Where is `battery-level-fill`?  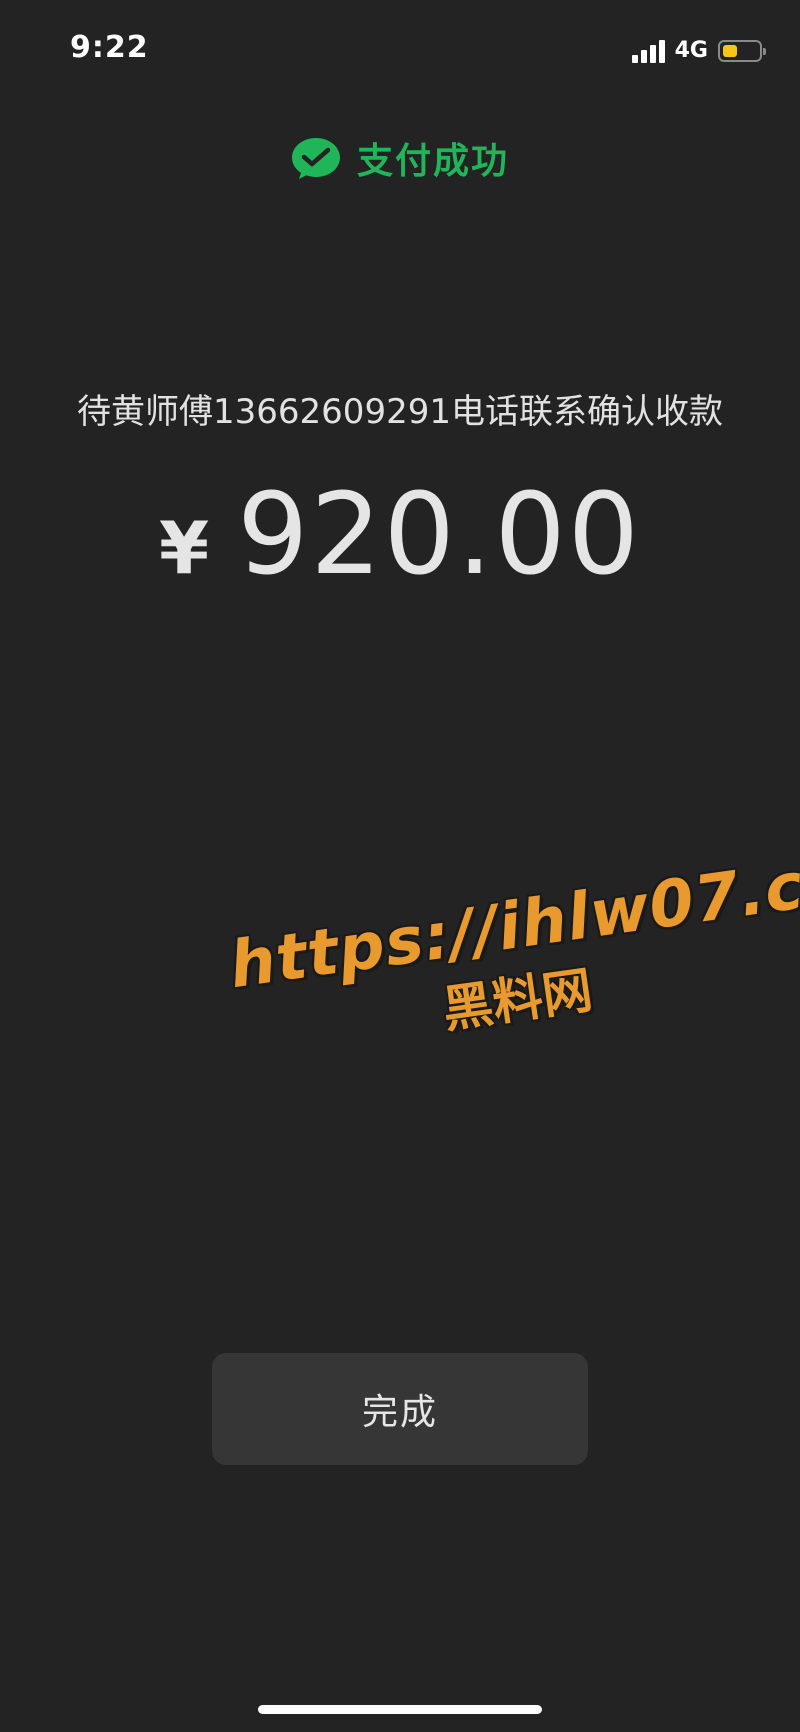 battery-level-fill is located at coordinates (730, 50).